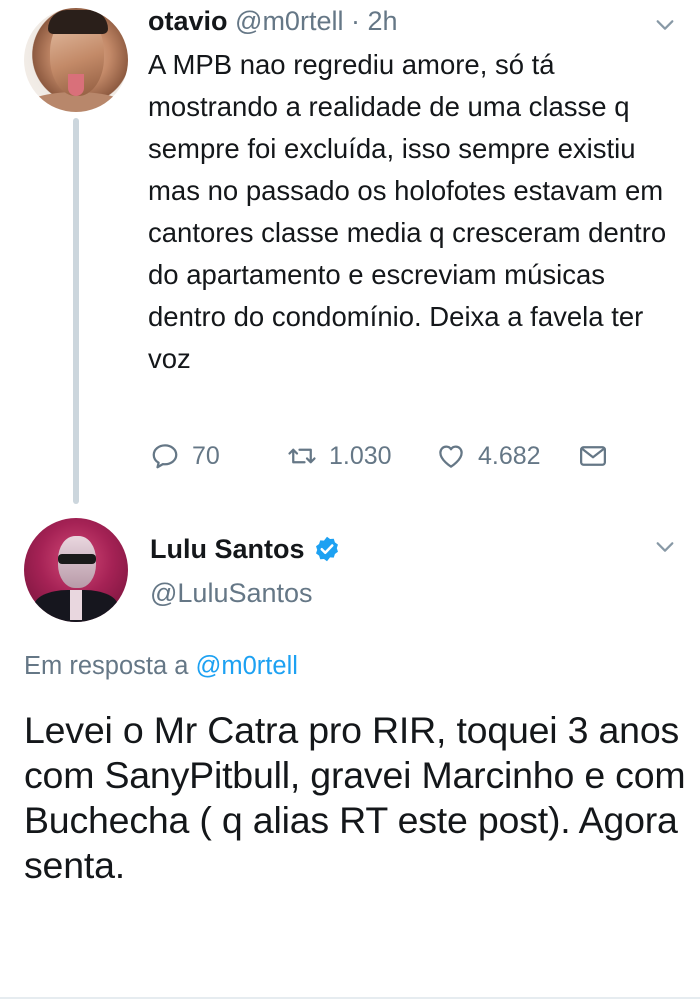  What do you see at coordinates (165, 456) in the screenshot?
I see `reply-icon` at bounding box center [165, 456].